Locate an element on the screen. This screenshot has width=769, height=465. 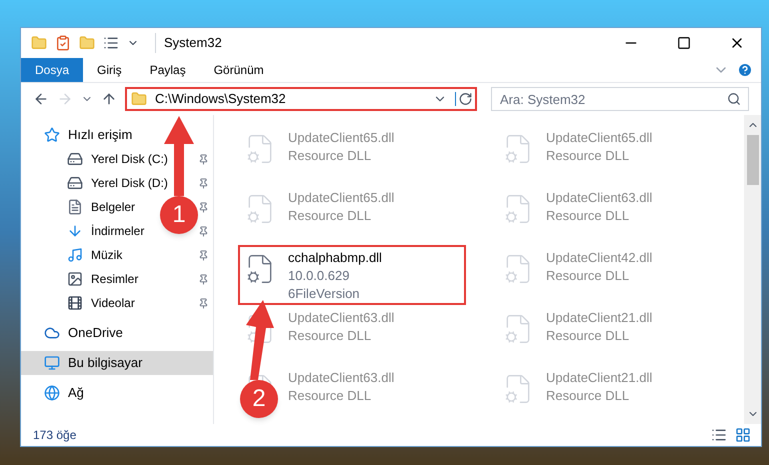
file-name: cchalphabmp.dll is located at coordinates (335, 258).